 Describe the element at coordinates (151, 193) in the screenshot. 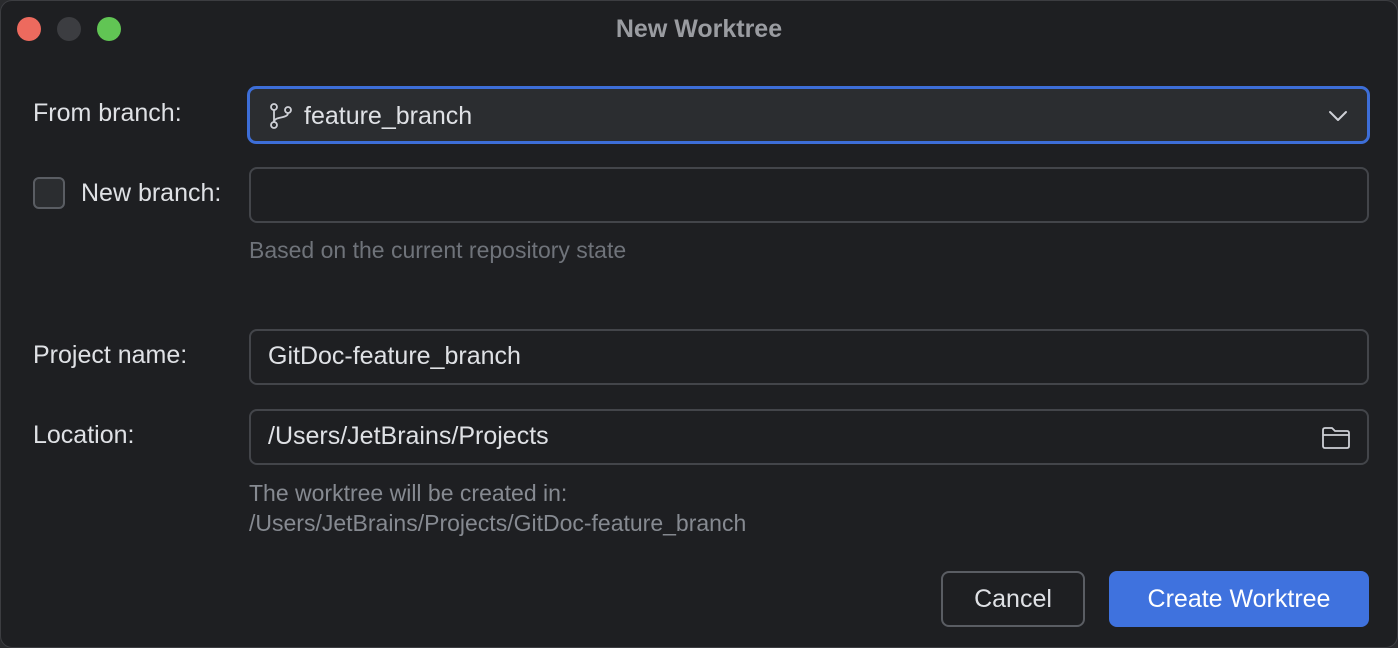

I see `new-branch-label: New branch:` at that location.